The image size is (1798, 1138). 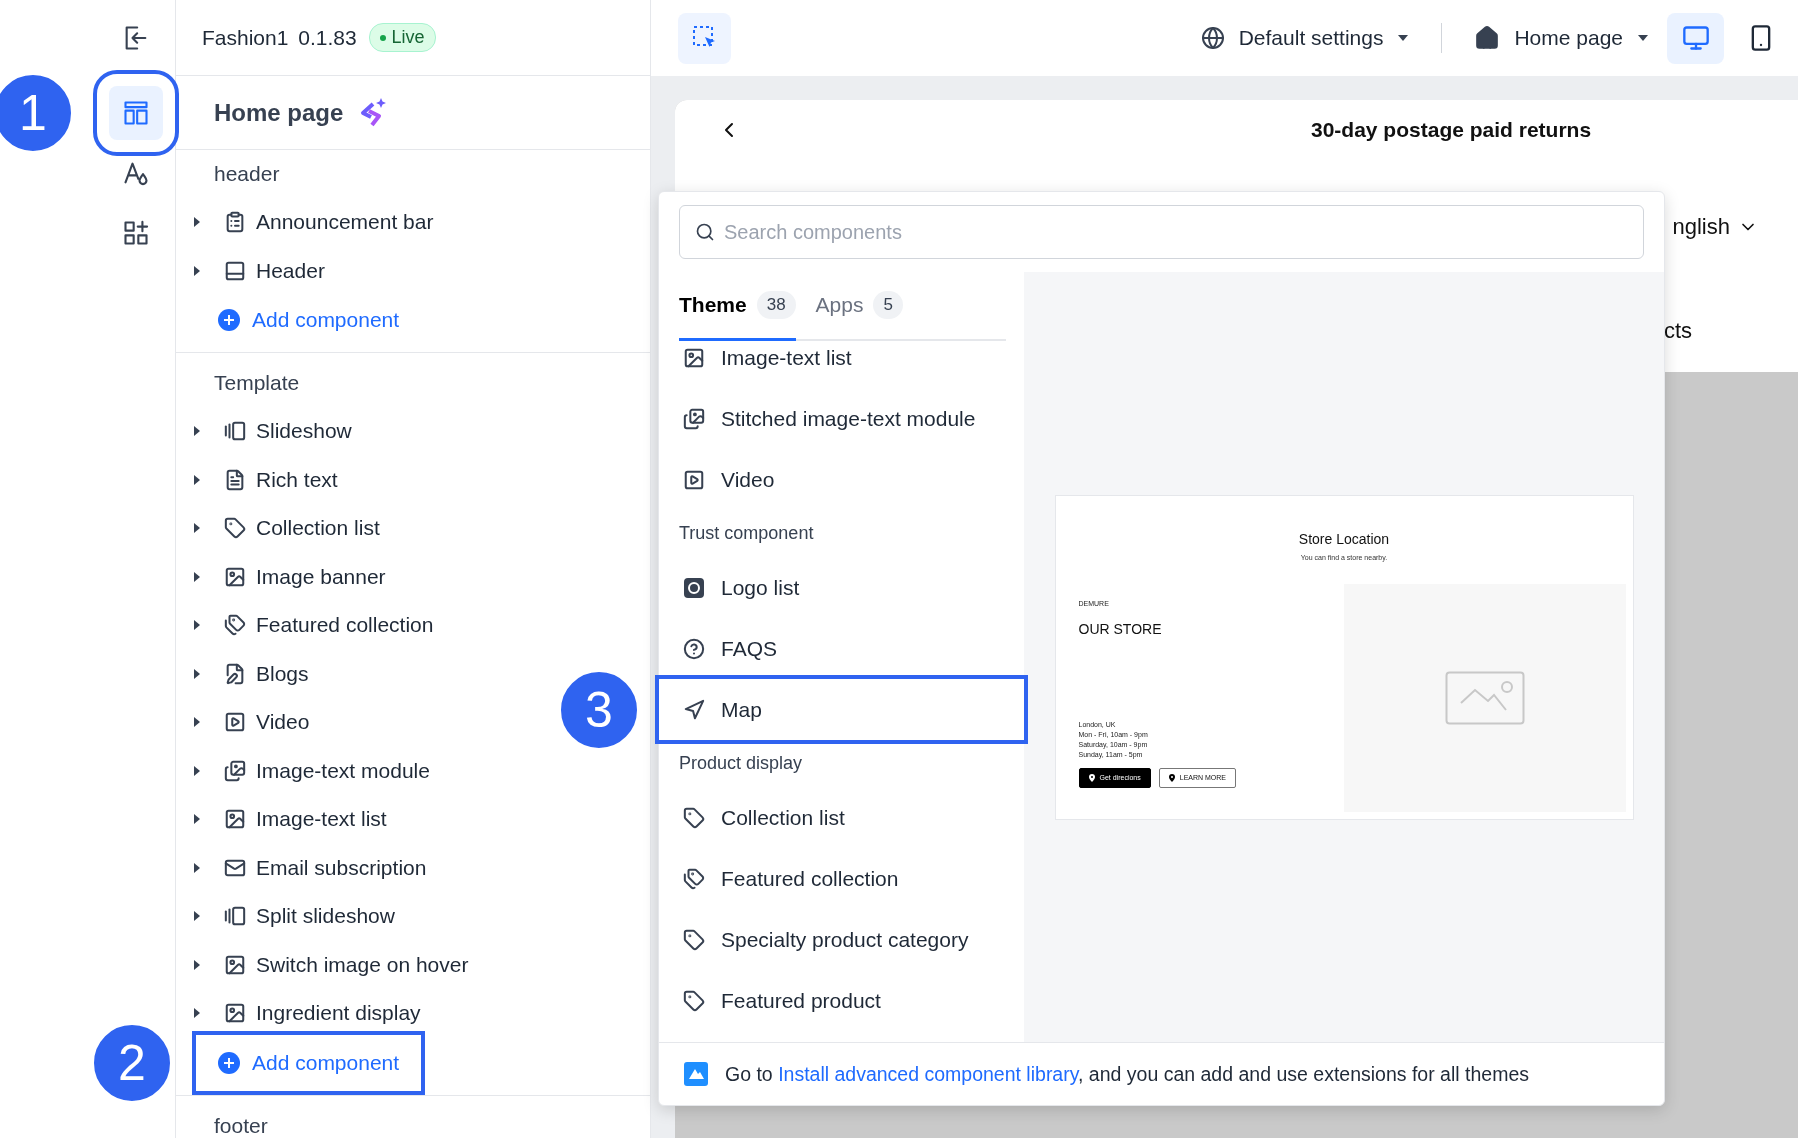 I want to click on step-marker: 3, so click(x=599, y=709).